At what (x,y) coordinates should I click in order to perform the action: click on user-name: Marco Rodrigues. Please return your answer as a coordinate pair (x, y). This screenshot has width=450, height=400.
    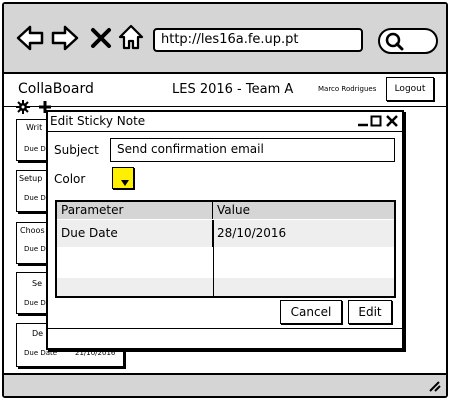
    Looking at the image, I should click on (347, 89).